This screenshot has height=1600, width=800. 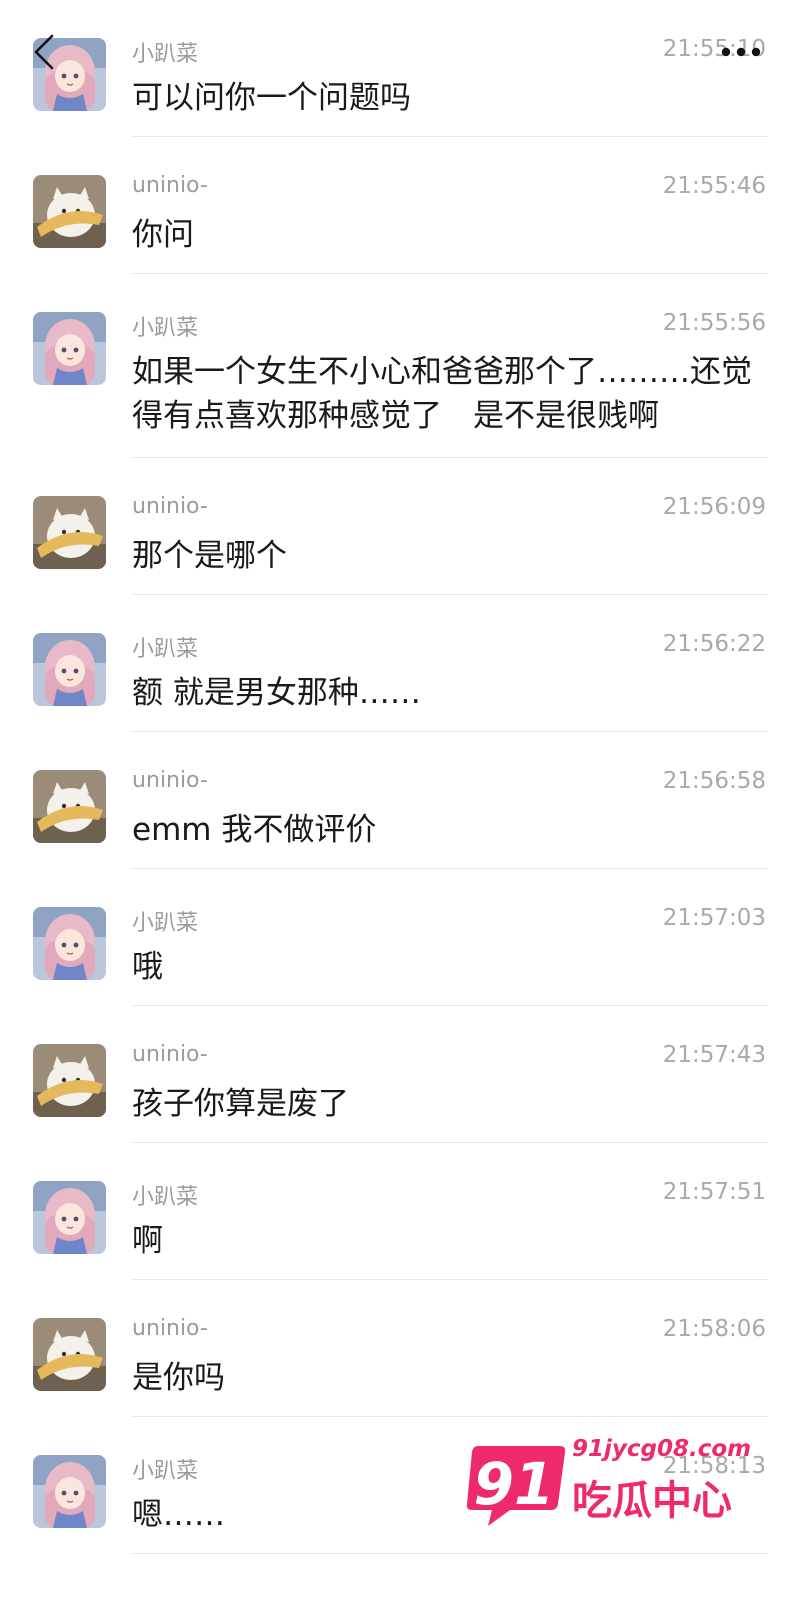 What do you see at coordinates (209, 556) in the screenshot?
I see `message-text: 那个是哪个` at bounding box center [209, 556].